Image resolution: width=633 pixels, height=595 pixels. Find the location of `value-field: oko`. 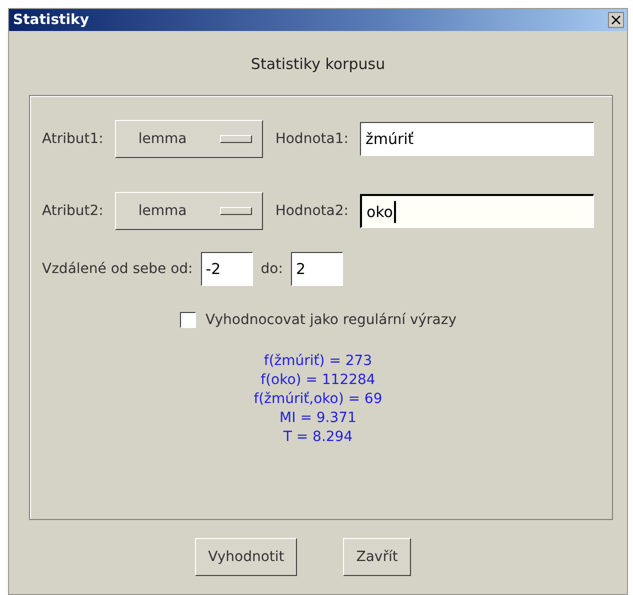

value-field: oko is located at coordinates (477, 211).